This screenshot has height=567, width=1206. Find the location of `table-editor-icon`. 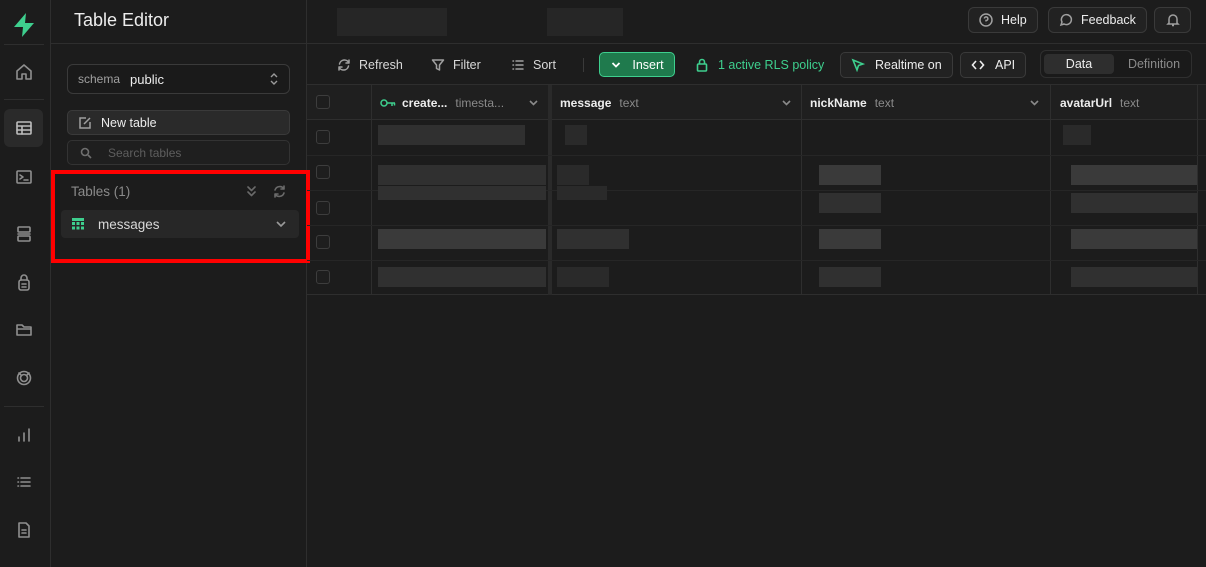

table-editor-icon is located at coordinates (23, 128).